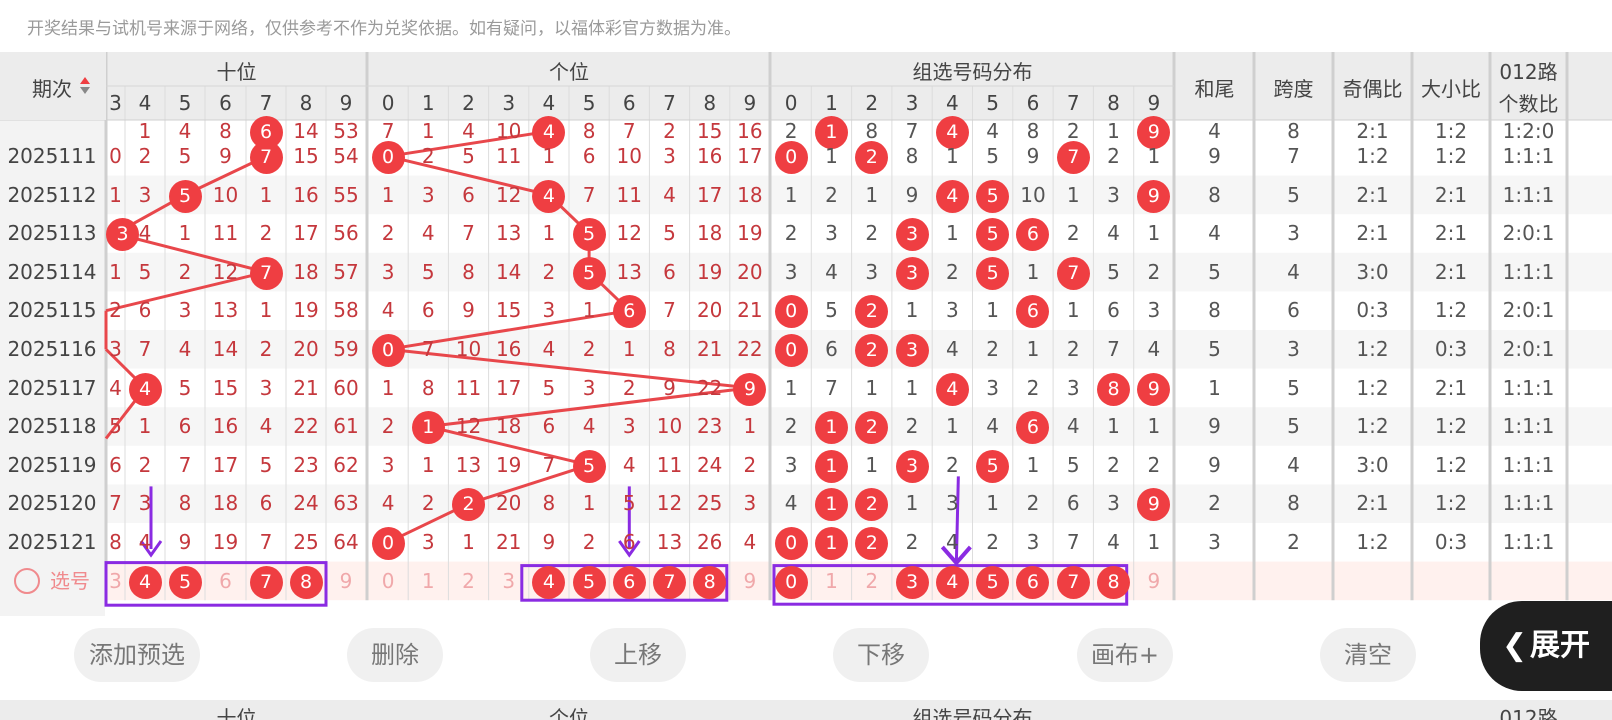 This screenshot has width=1612, height=720. What do you see at coordinates (508, 542) in the screenshot?
I see `units-cell: 21` at bounding box center [508, 542].